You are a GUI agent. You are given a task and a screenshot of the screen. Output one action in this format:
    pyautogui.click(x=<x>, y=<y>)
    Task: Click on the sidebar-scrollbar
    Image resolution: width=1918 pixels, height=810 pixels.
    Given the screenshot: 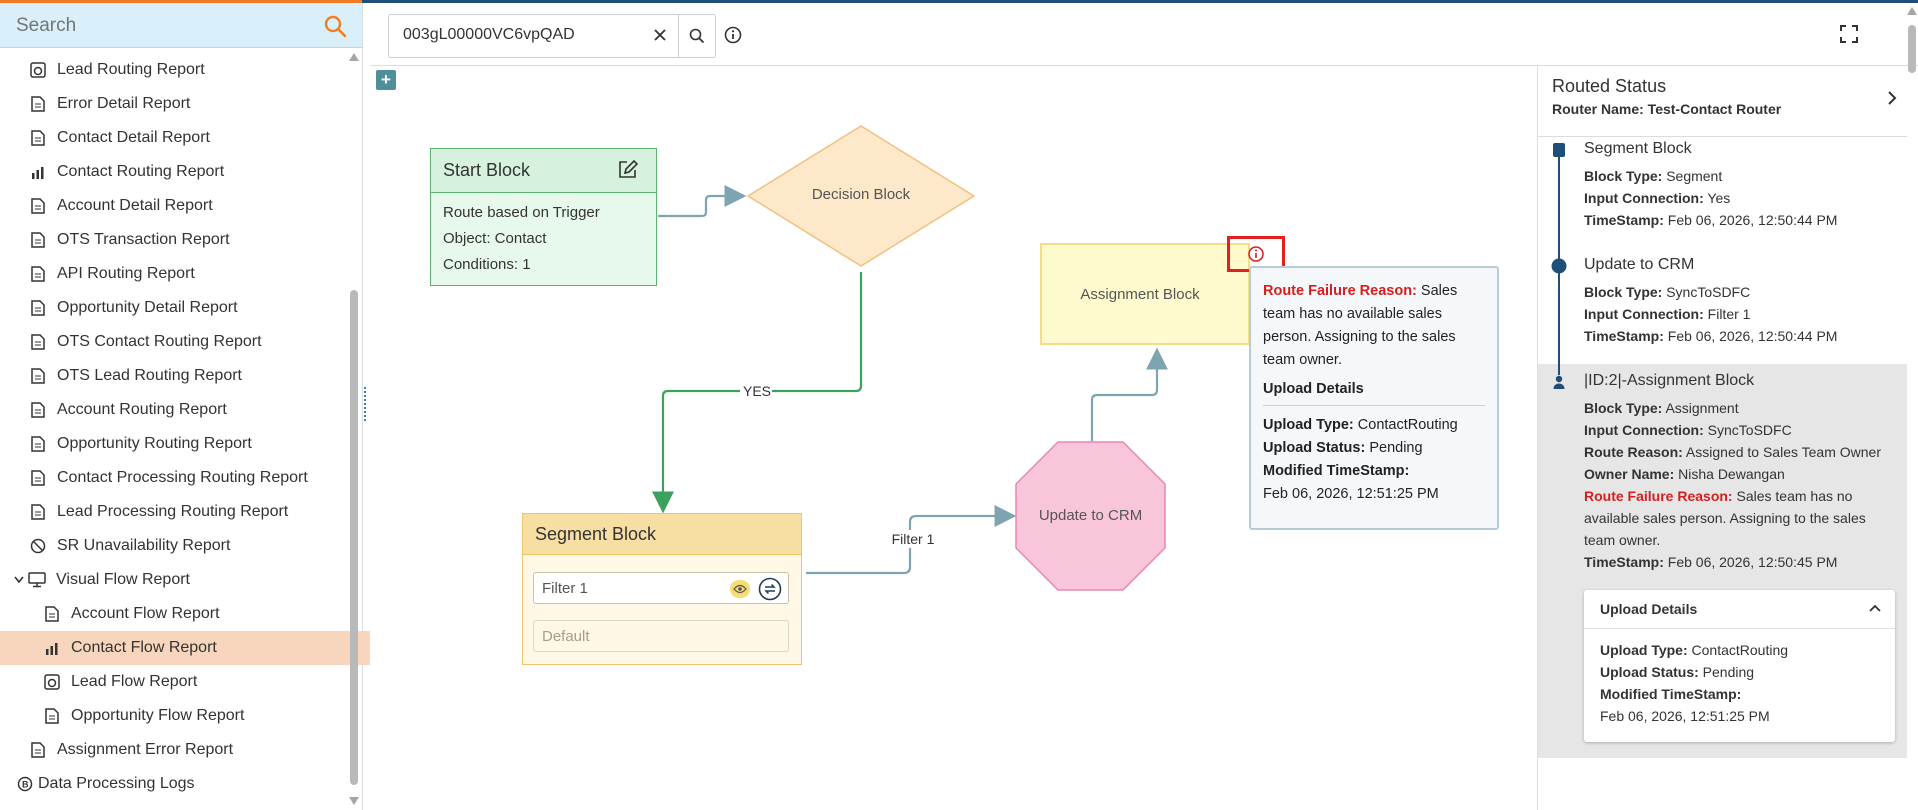 What is the action you would take?
    pyautogui.click(x=354, y=430)
    